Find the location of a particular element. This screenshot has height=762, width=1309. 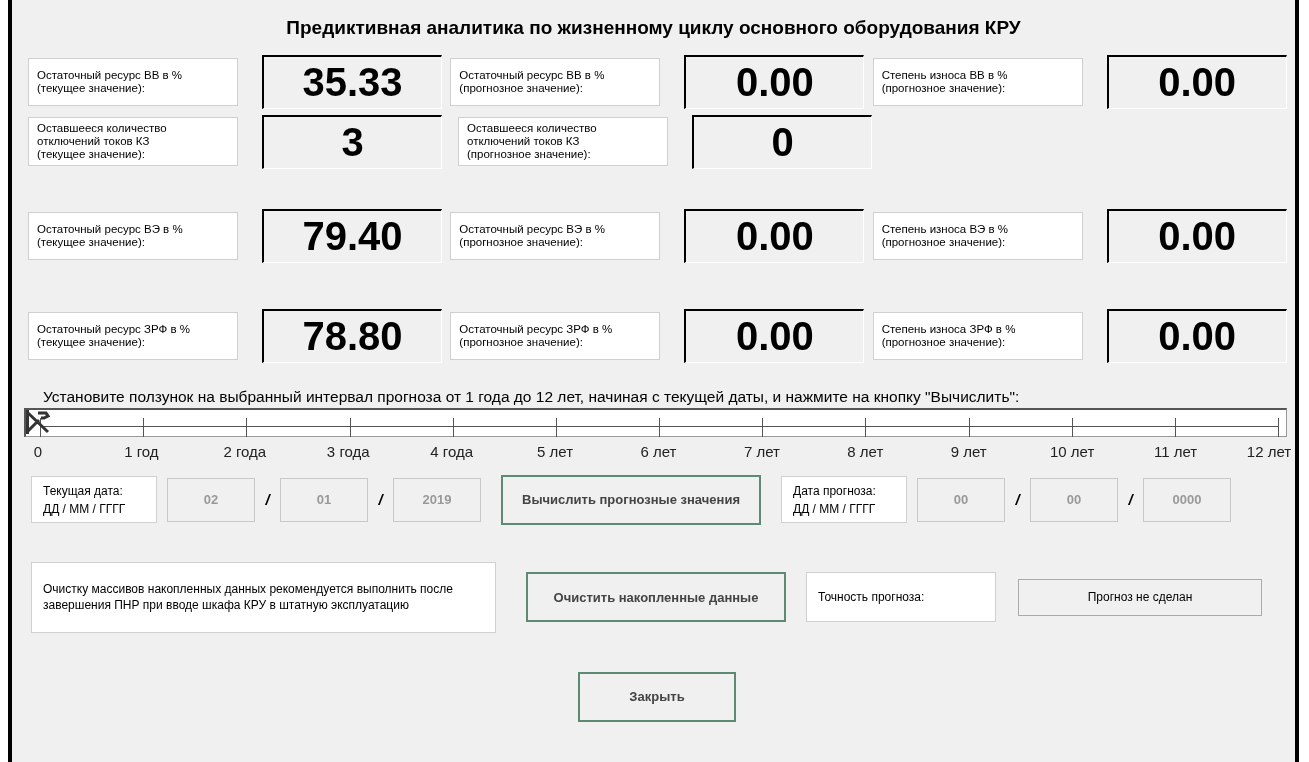

tick-label: 7 лет is located at coordinates (761, 451).